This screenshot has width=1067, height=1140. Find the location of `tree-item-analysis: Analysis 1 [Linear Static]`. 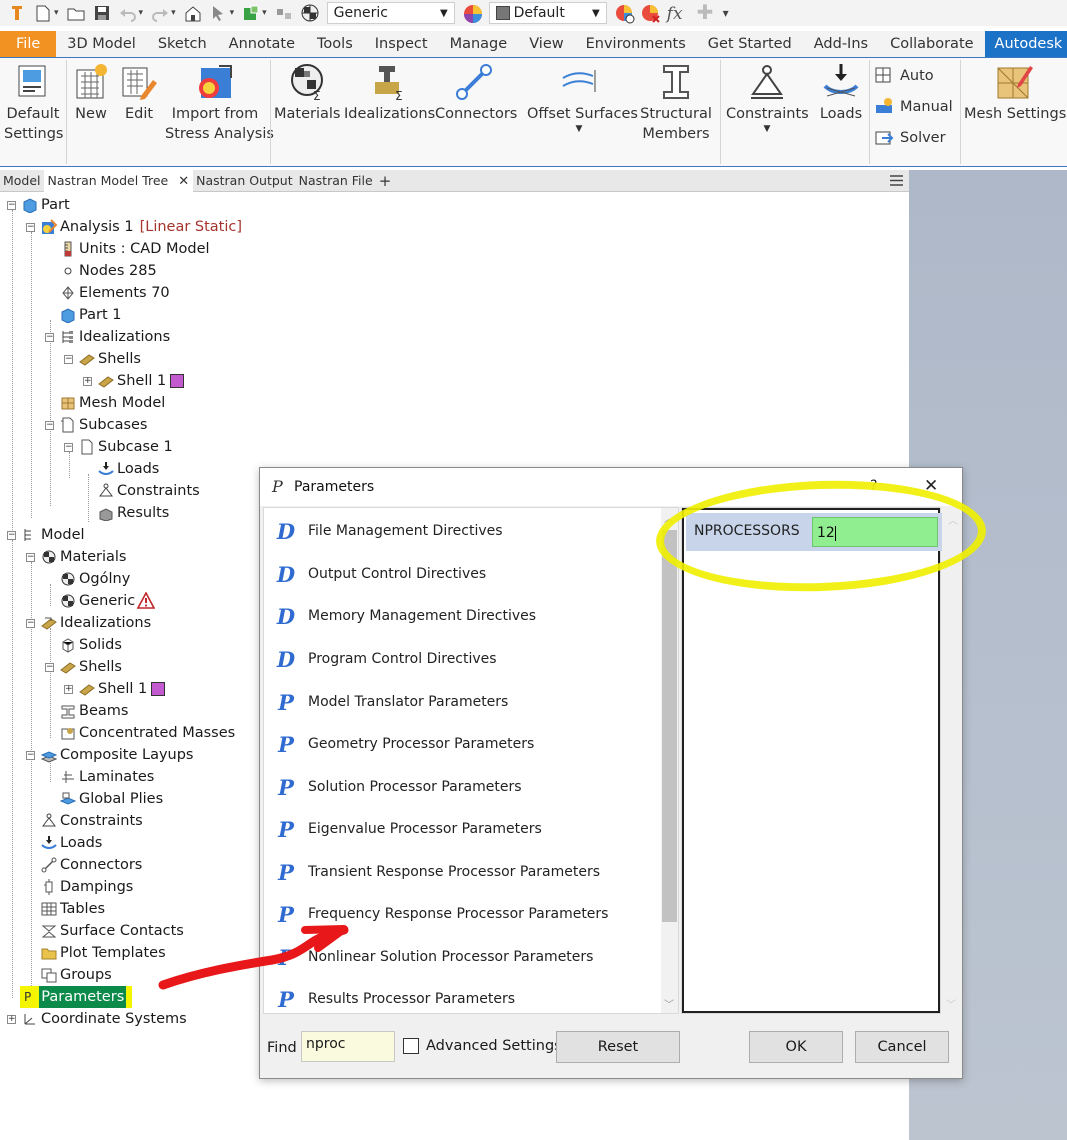

tree-item-analysis: Analysis 1 [Linear Static] is located at coordinates (141, 227).